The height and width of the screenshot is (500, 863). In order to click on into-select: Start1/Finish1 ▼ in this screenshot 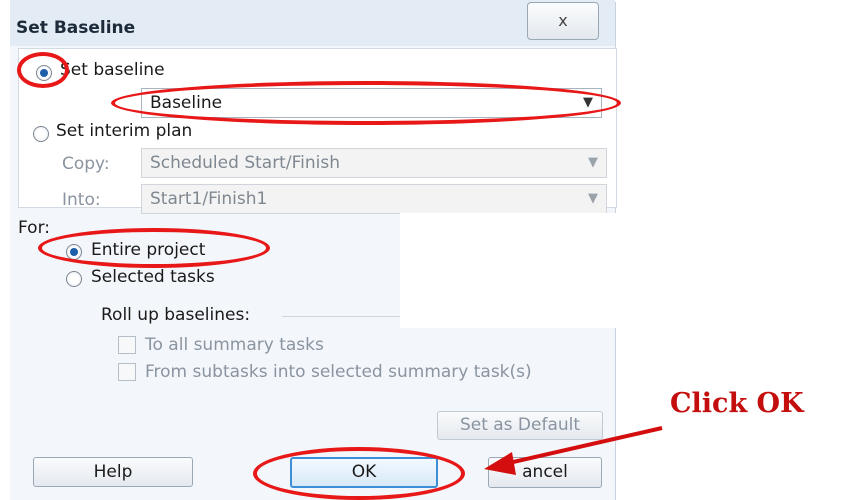, I will do `click(374, 199)`.